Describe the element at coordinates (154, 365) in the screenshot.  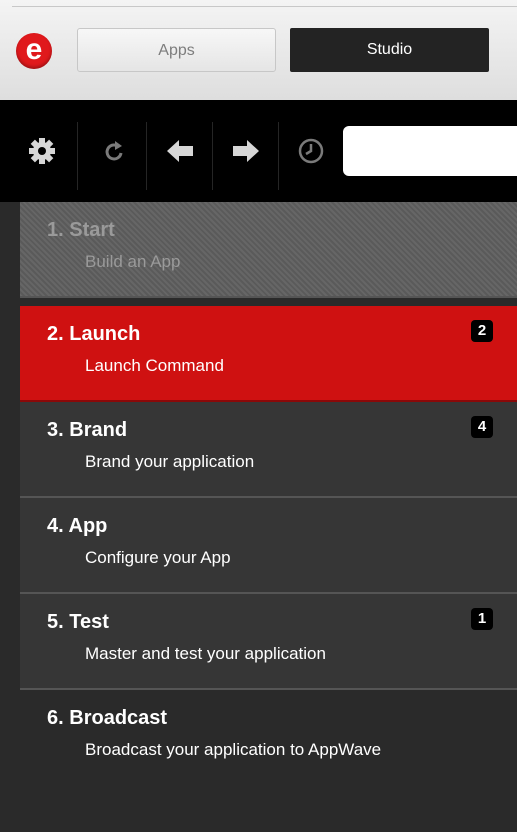
I see `step-subtitle: Launch Command` at that location.